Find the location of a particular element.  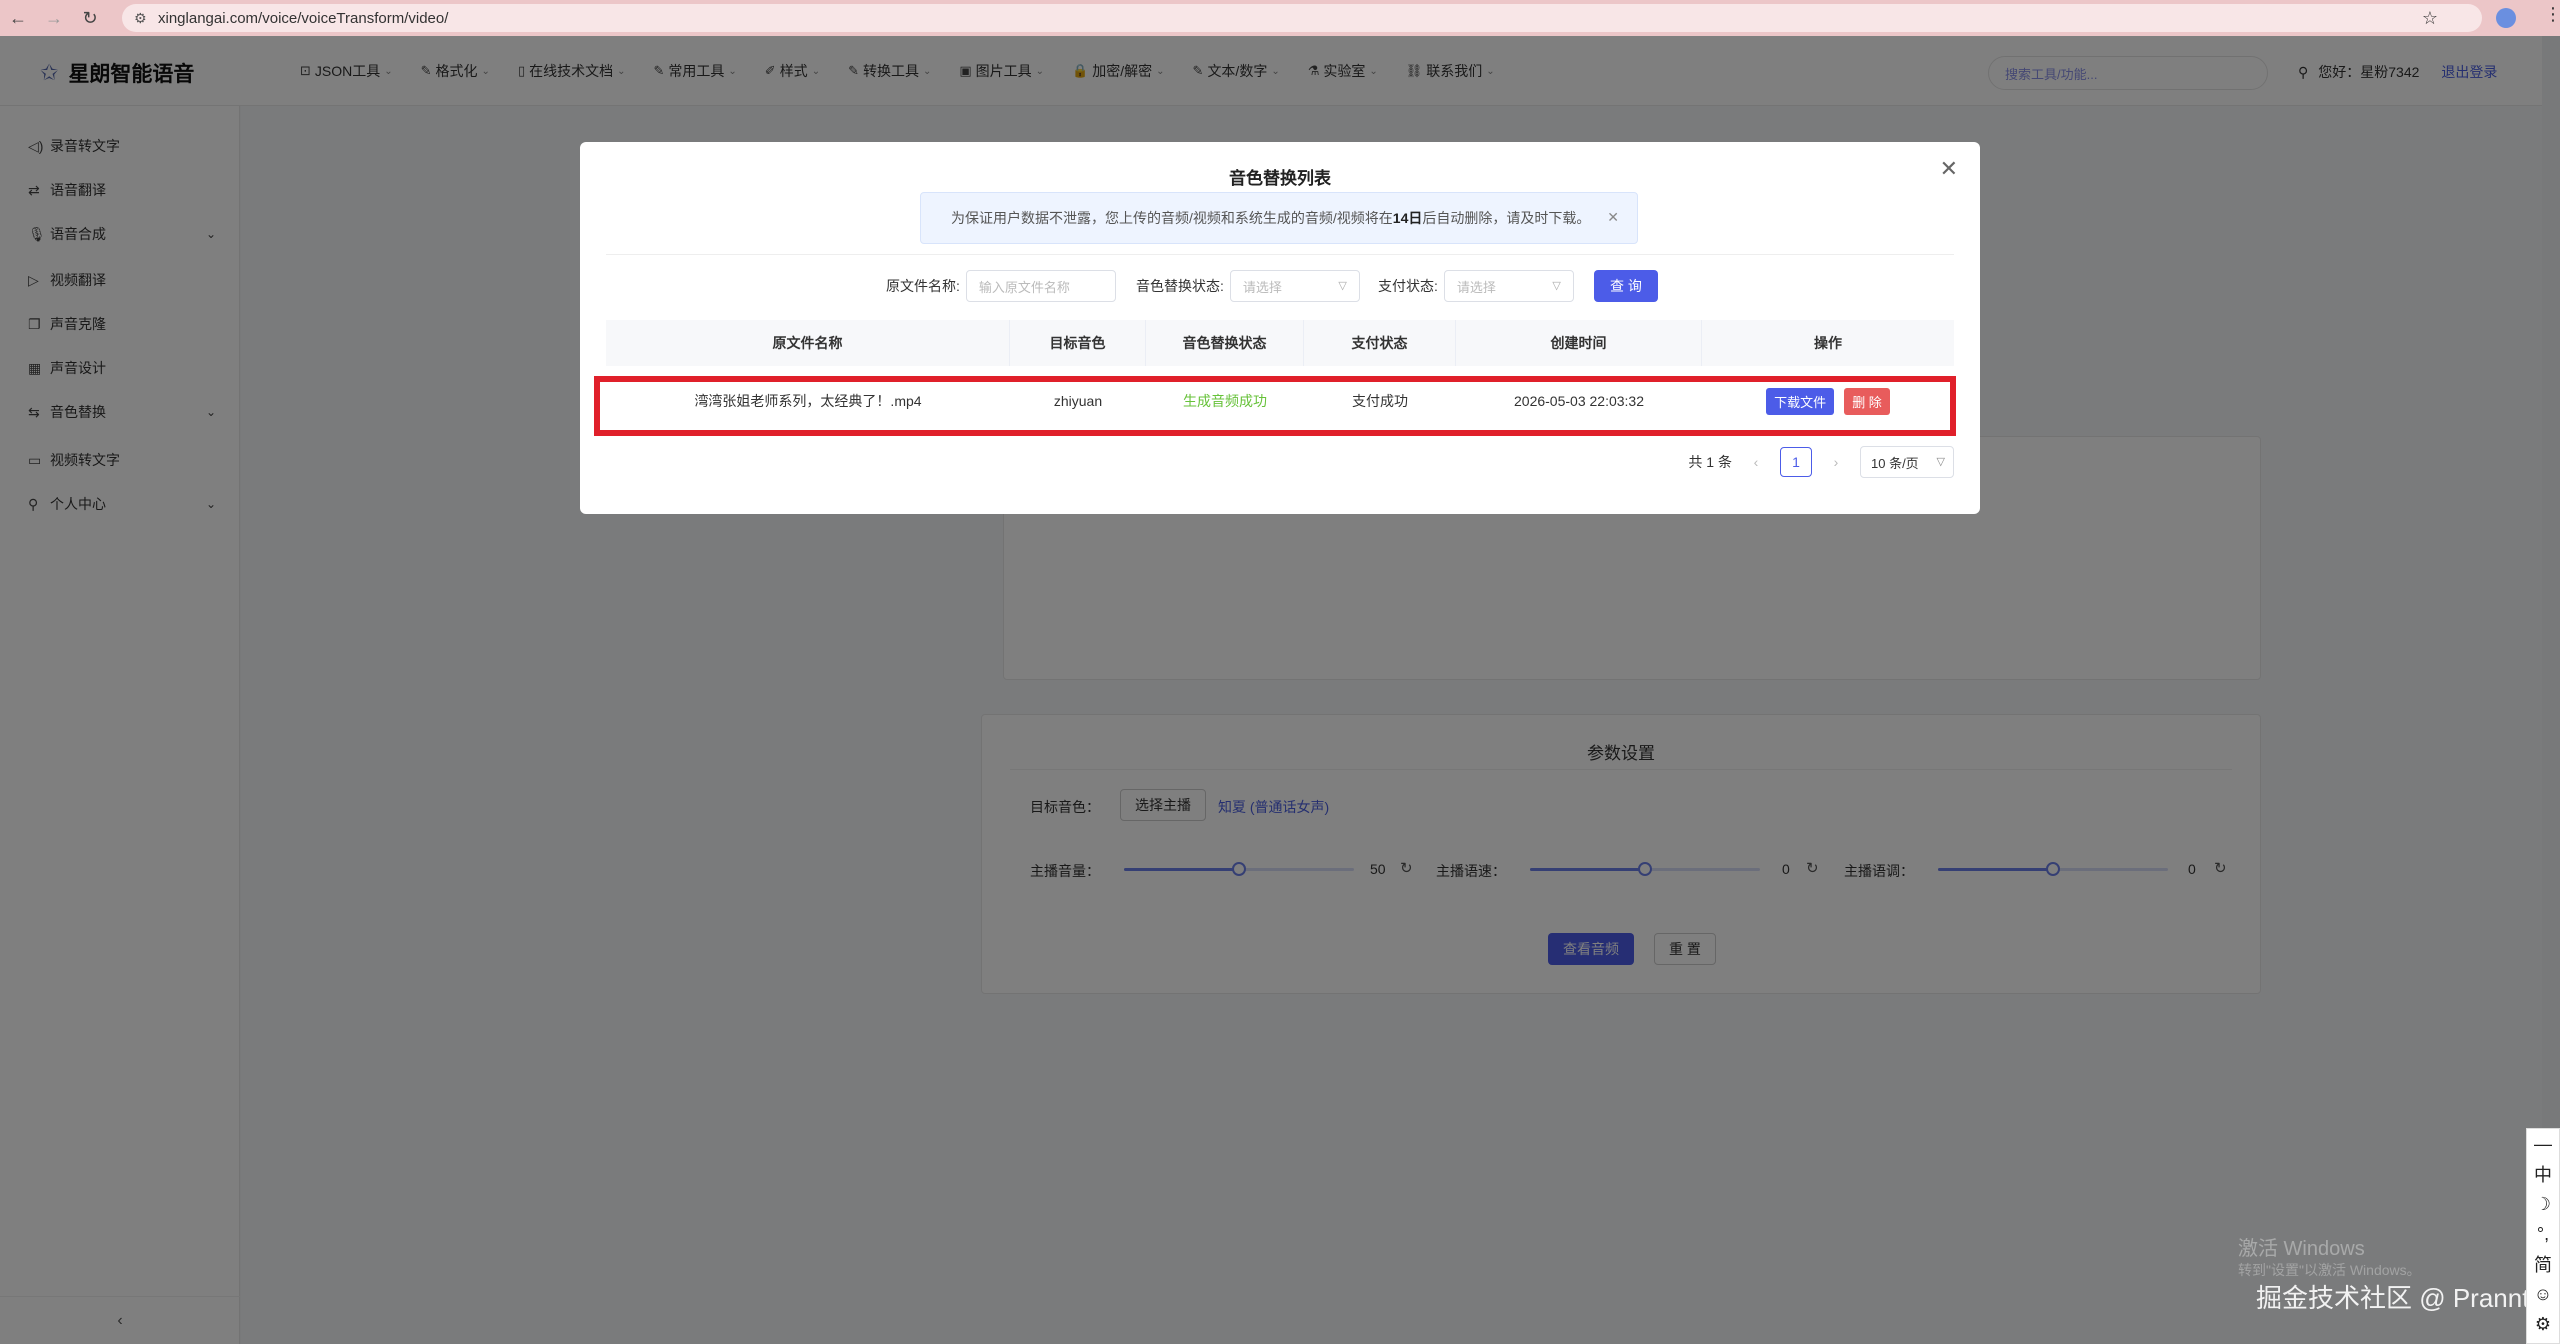

ime-button-5: ☺ is located at coordinates (2543, 1294).